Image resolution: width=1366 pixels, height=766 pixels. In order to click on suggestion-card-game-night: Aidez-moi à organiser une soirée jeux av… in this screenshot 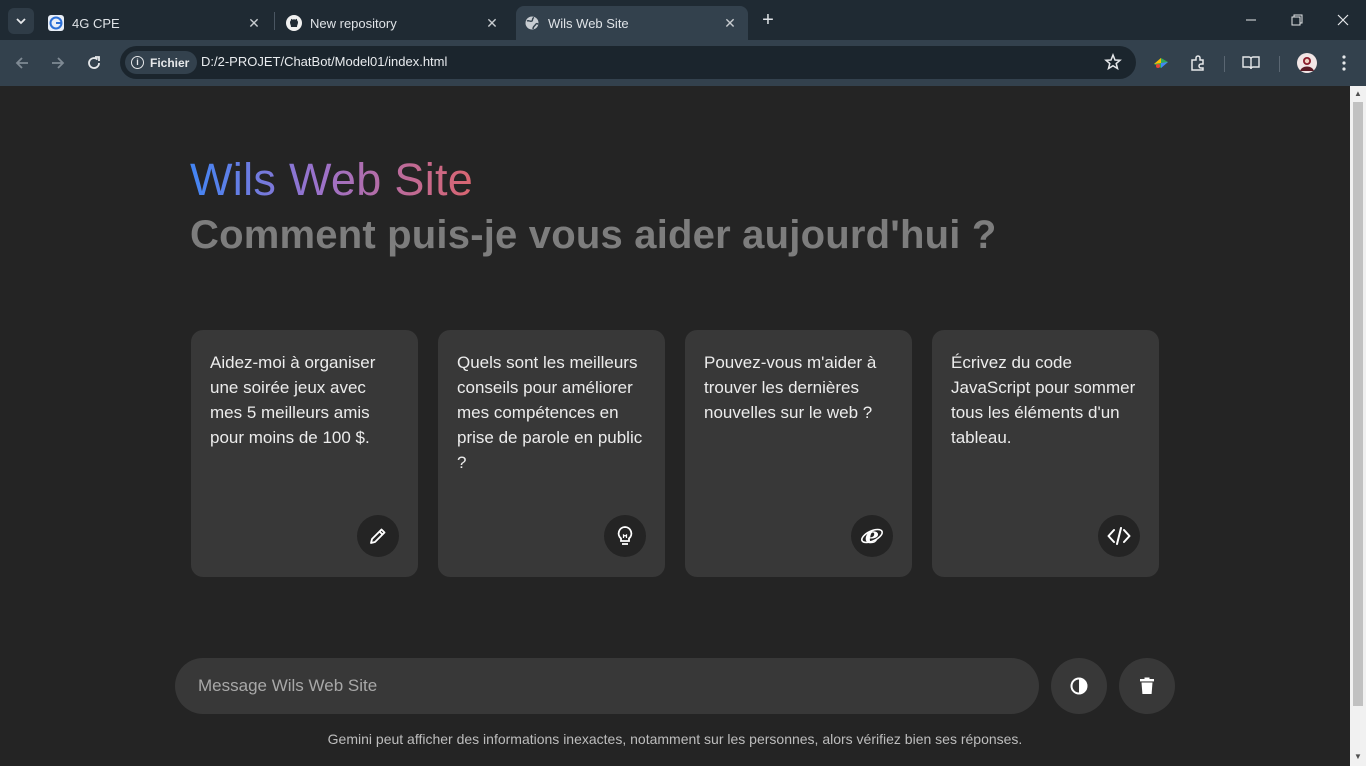, I will do `click(304, 453)`.